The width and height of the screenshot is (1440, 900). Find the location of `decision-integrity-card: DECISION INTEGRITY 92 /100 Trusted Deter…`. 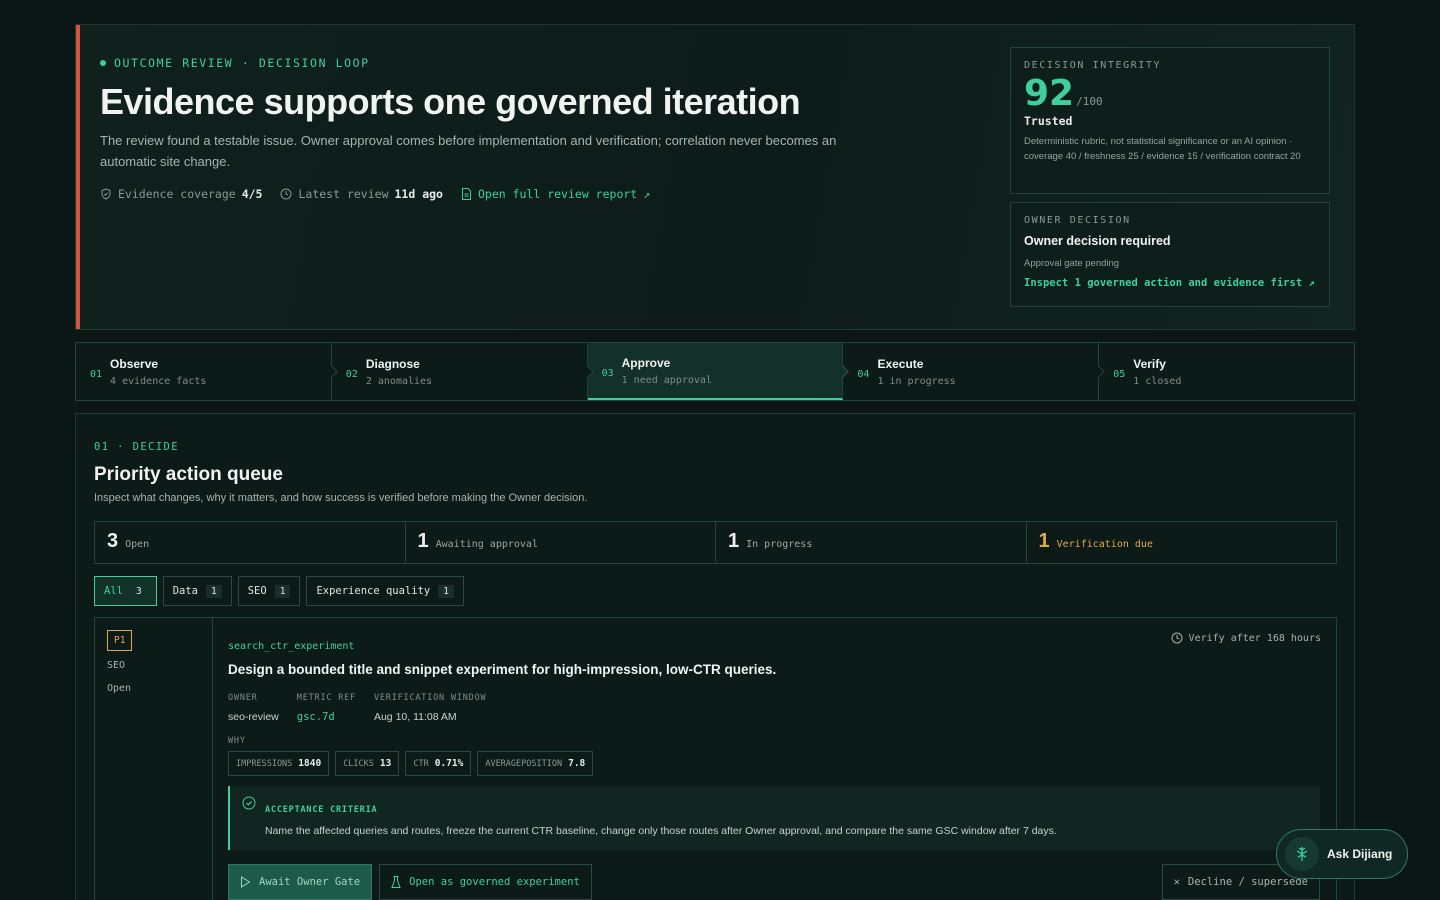

decision-integrity-card: DECISION INTEGRITY 92 /100 Trusted Deter… is located at coordinates (1170, 120).